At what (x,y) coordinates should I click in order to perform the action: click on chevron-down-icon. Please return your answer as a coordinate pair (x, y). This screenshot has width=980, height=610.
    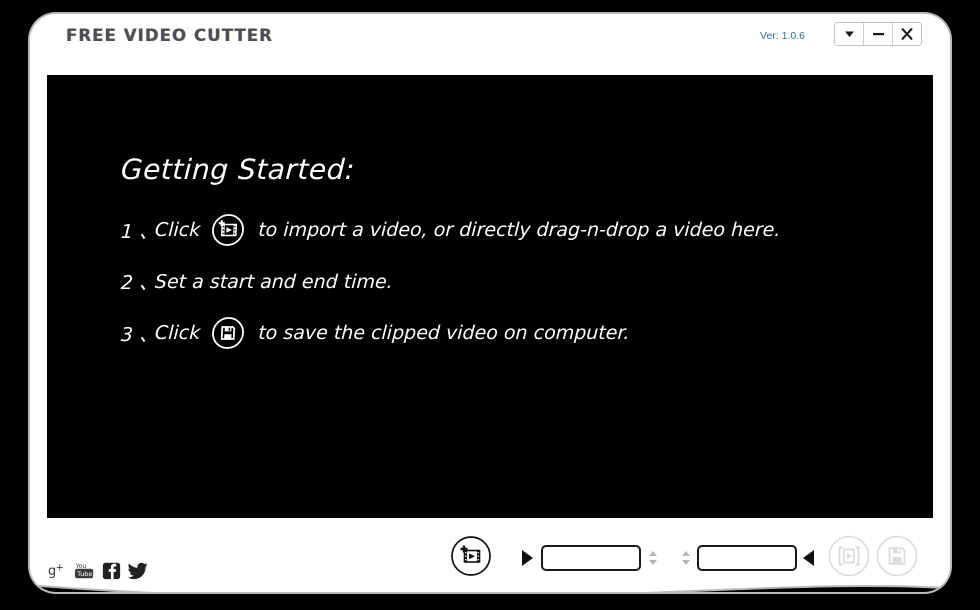
    Looking at the image, I should click on (849, 34).